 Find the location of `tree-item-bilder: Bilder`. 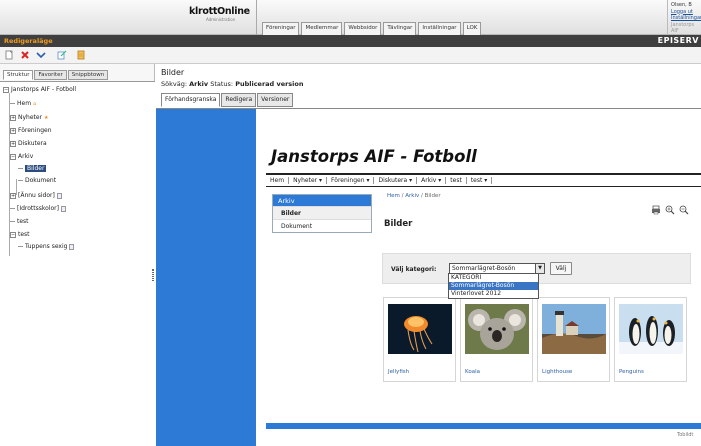

tree-item-bilder: Bilder is located at coordinates (32, 168).